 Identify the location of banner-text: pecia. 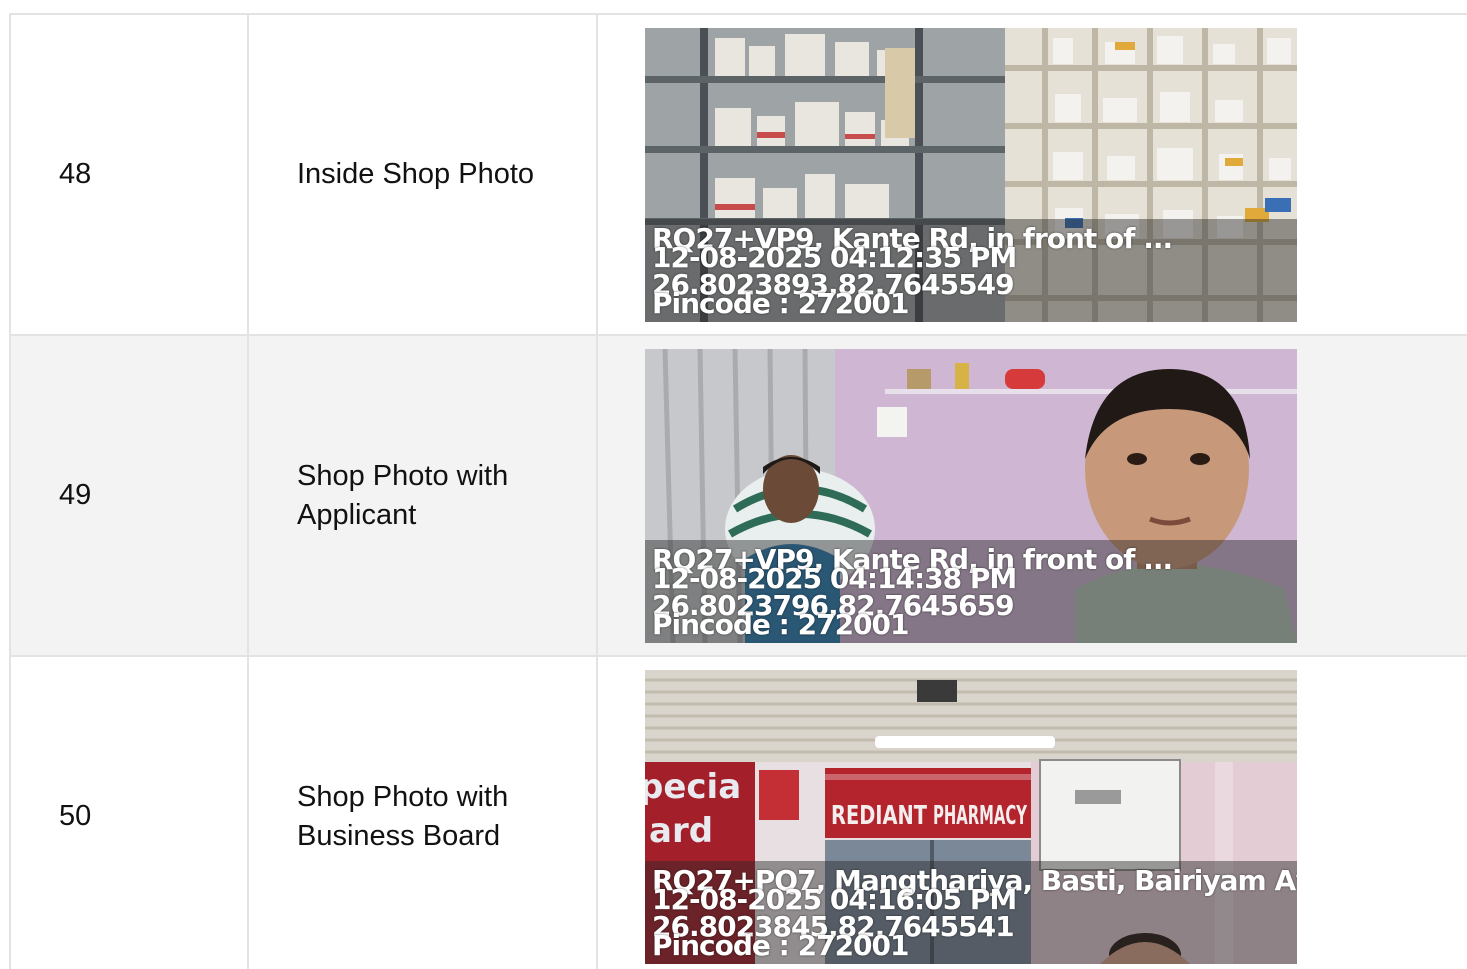
(693, 787).